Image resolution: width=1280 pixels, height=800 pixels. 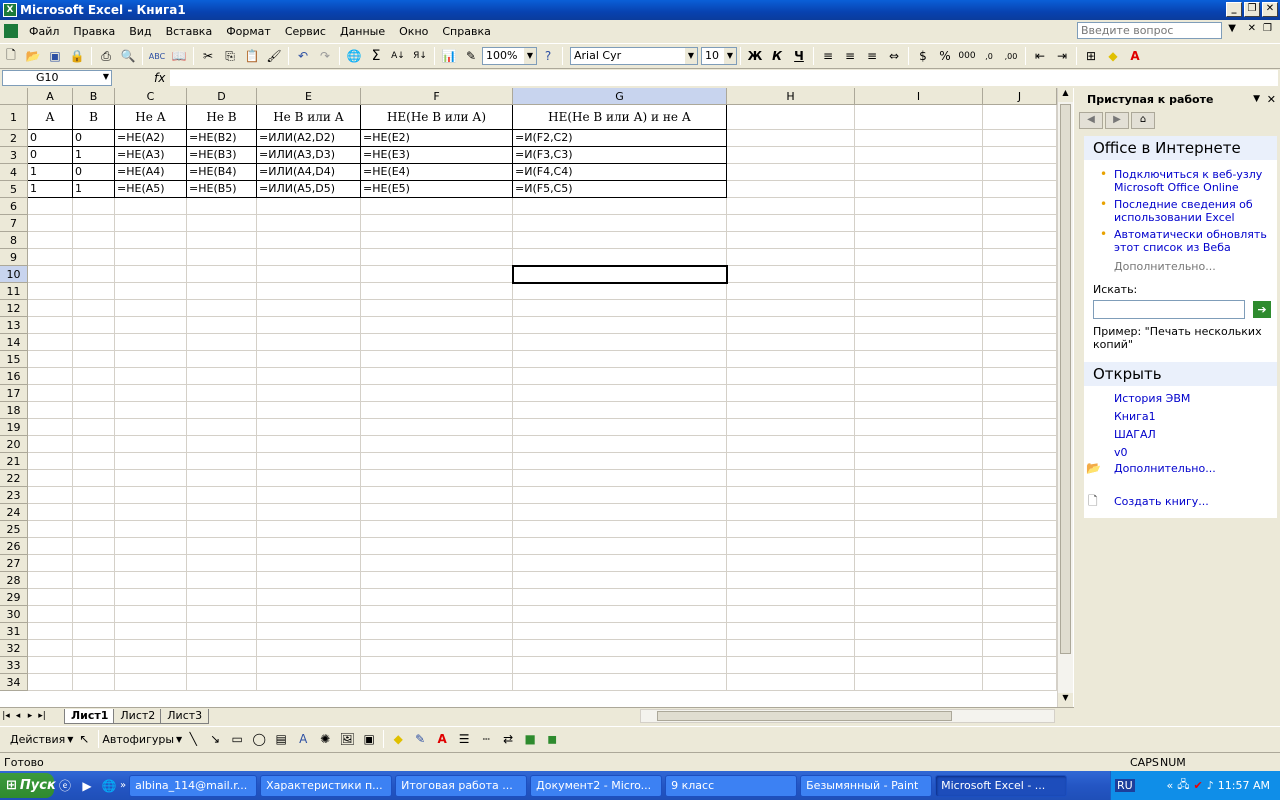 What do you see at coordinates (1198, 785) in the screenshot?
I see `tray-antivirus-icon: ✔` at bounding box center [1198, 785].